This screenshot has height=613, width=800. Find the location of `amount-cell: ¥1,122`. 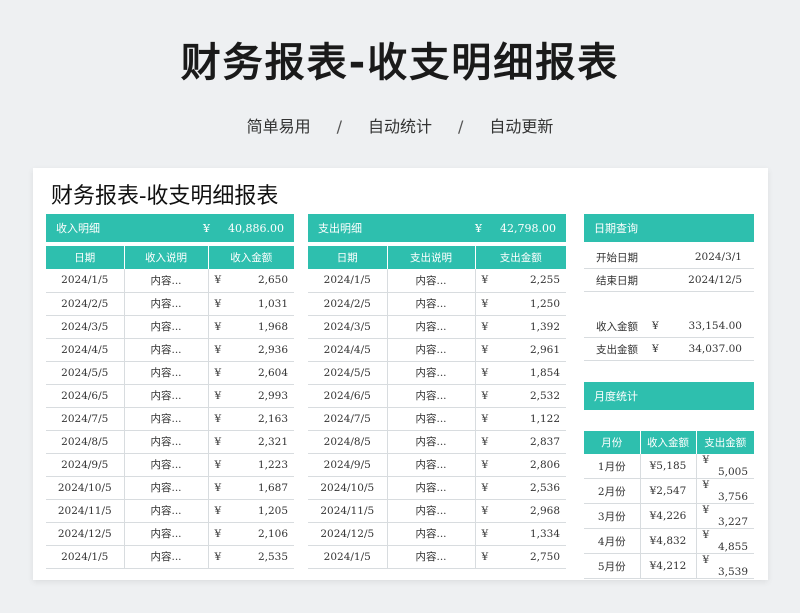

amount-cell: ¥1,122 is located at coordinates (520, 419).